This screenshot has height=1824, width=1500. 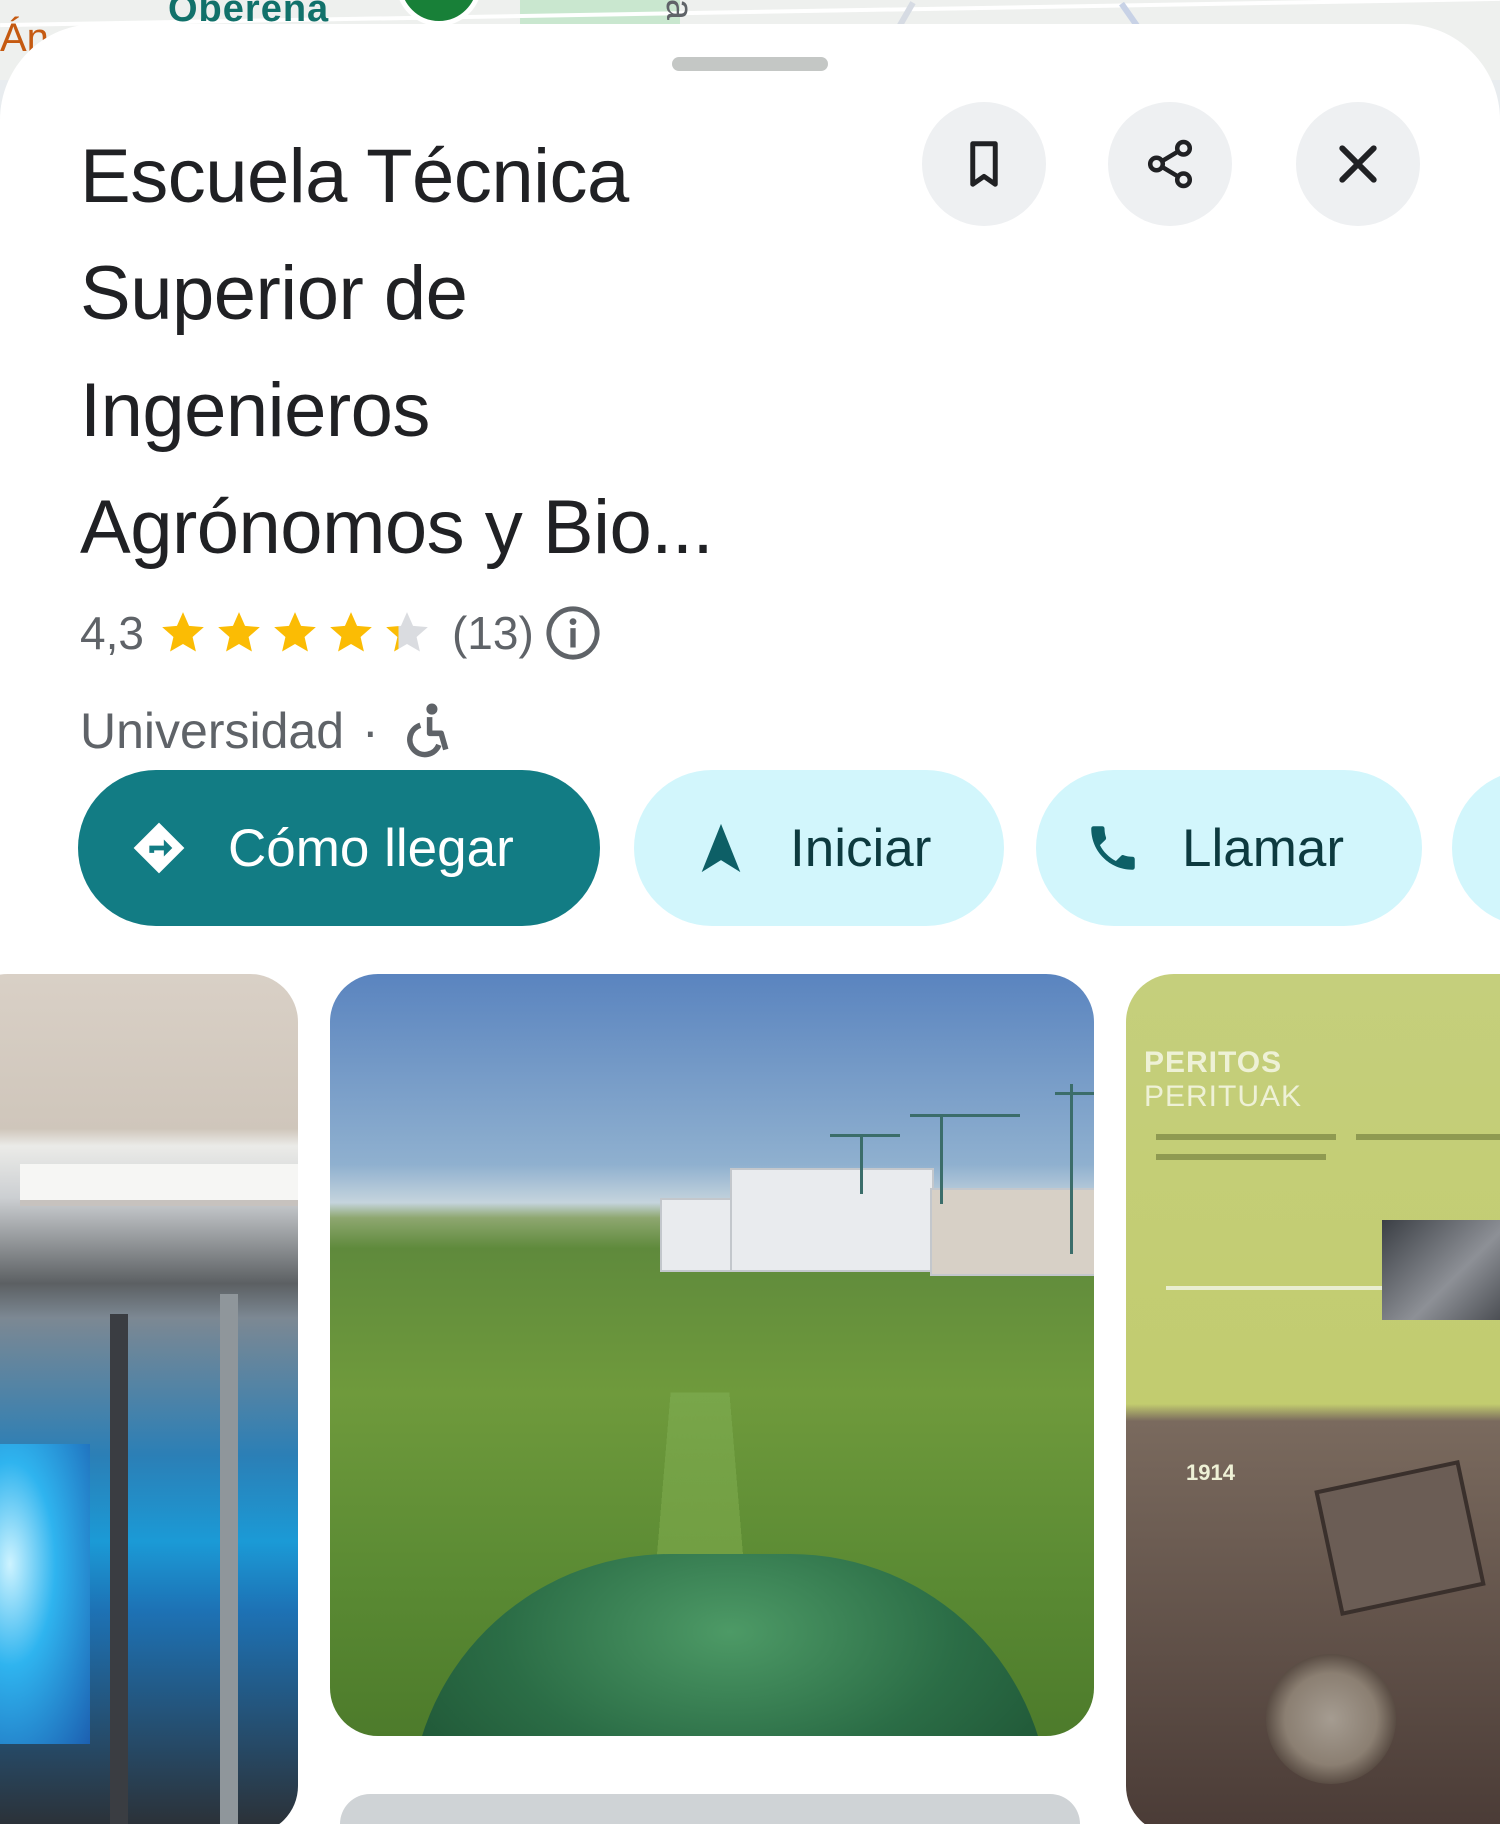 I want to click on close-icon, so click(x=1358, y=164).